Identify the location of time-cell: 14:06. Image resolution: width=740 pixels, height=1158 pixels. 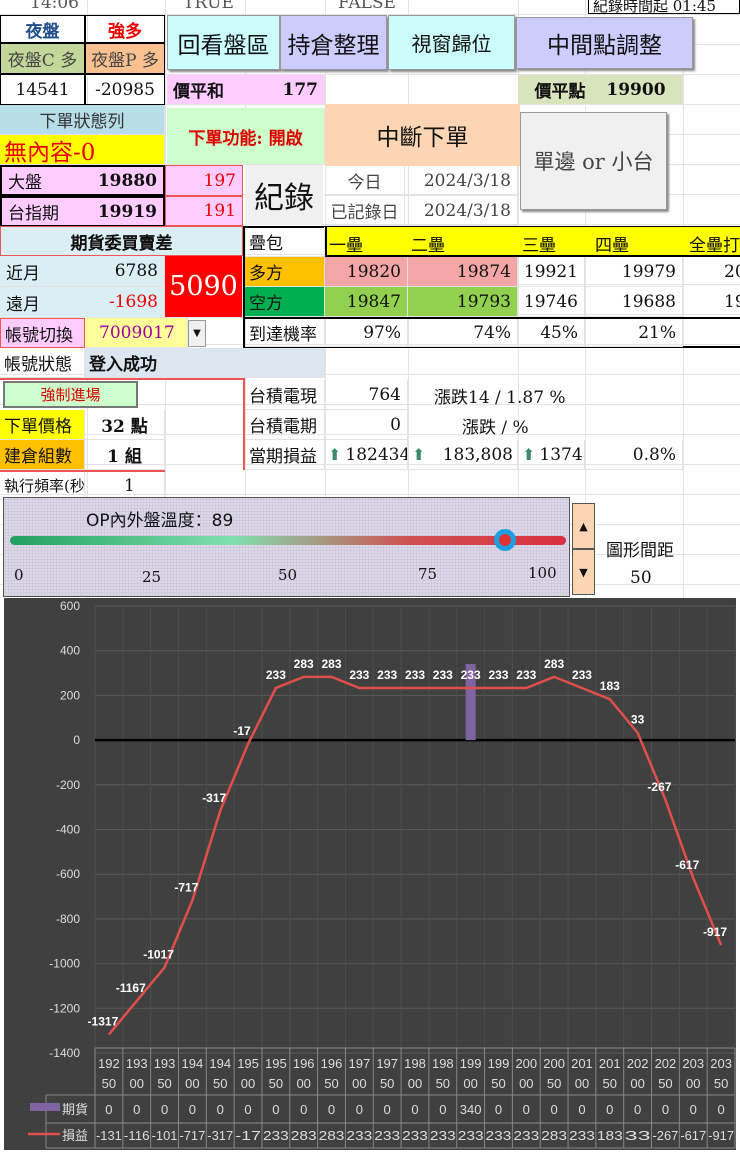
(54, 6).